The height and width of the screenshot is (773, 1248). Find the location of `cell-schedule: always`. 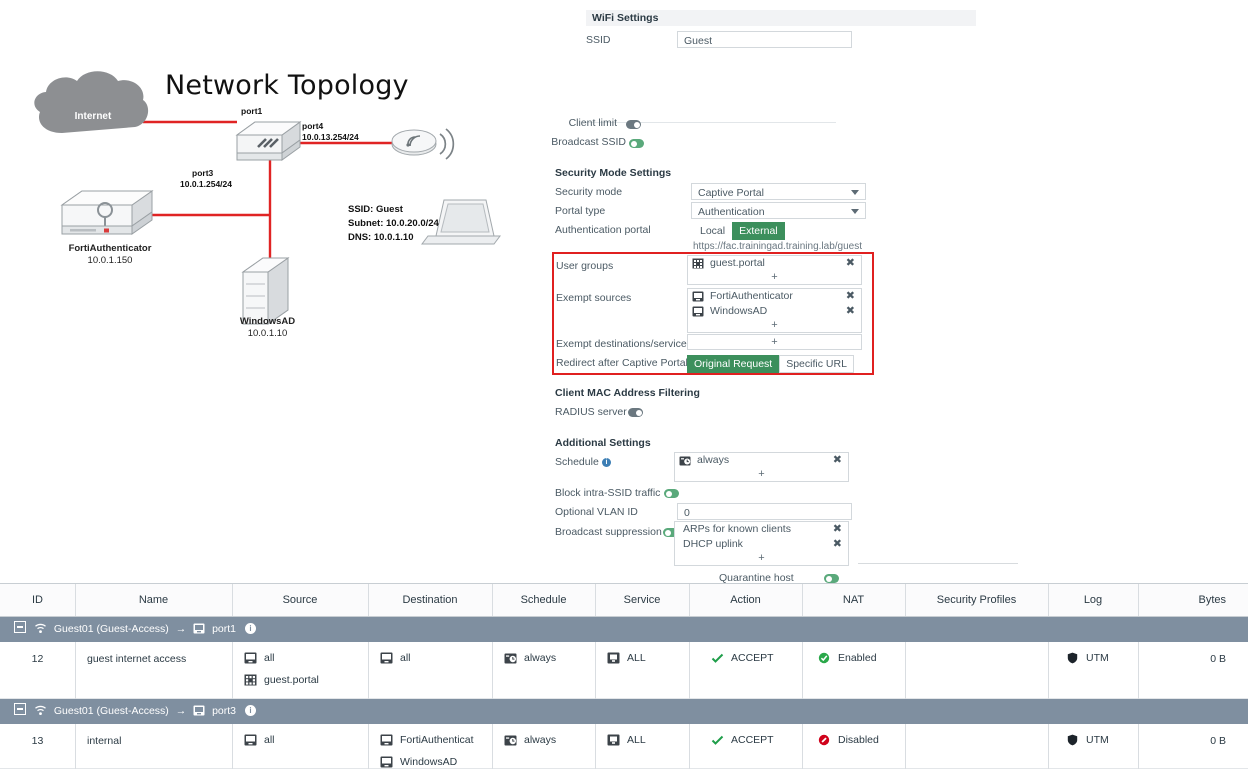

cell-schedule: always is located at coordinates (543, 655).